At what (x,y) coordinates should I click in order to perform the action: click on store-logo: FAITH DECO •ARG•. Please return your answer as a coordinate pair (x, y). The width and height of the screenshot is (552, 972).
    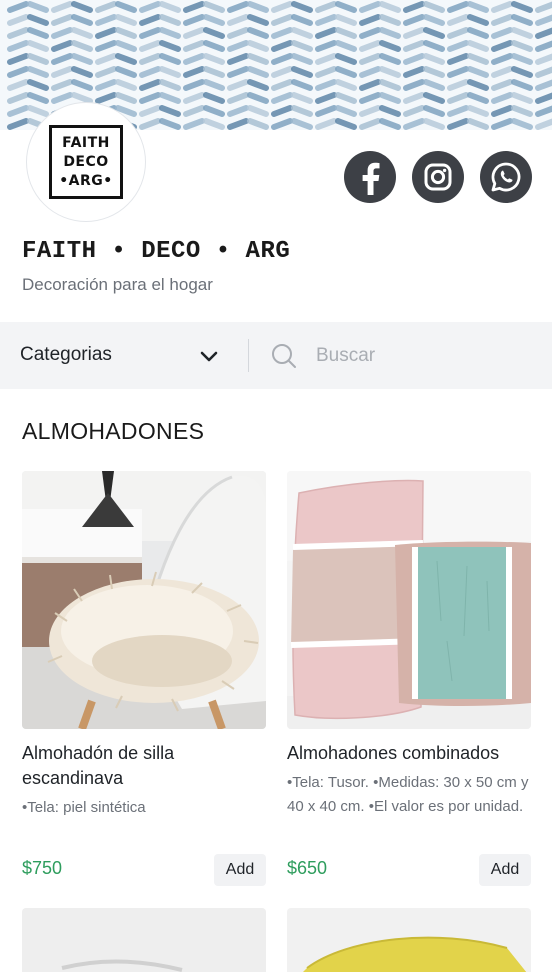
    Looking at the image, I should click on (86, 162).